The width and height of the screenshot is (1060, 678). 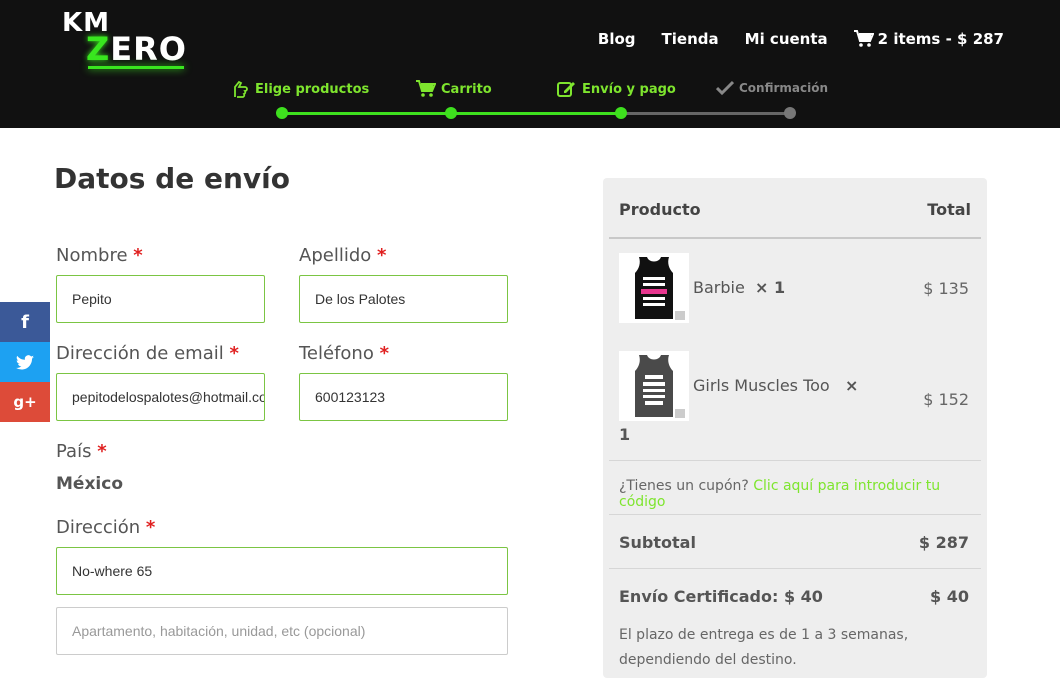 I want to click on pais-label: País *, so click(x=81, y=451).